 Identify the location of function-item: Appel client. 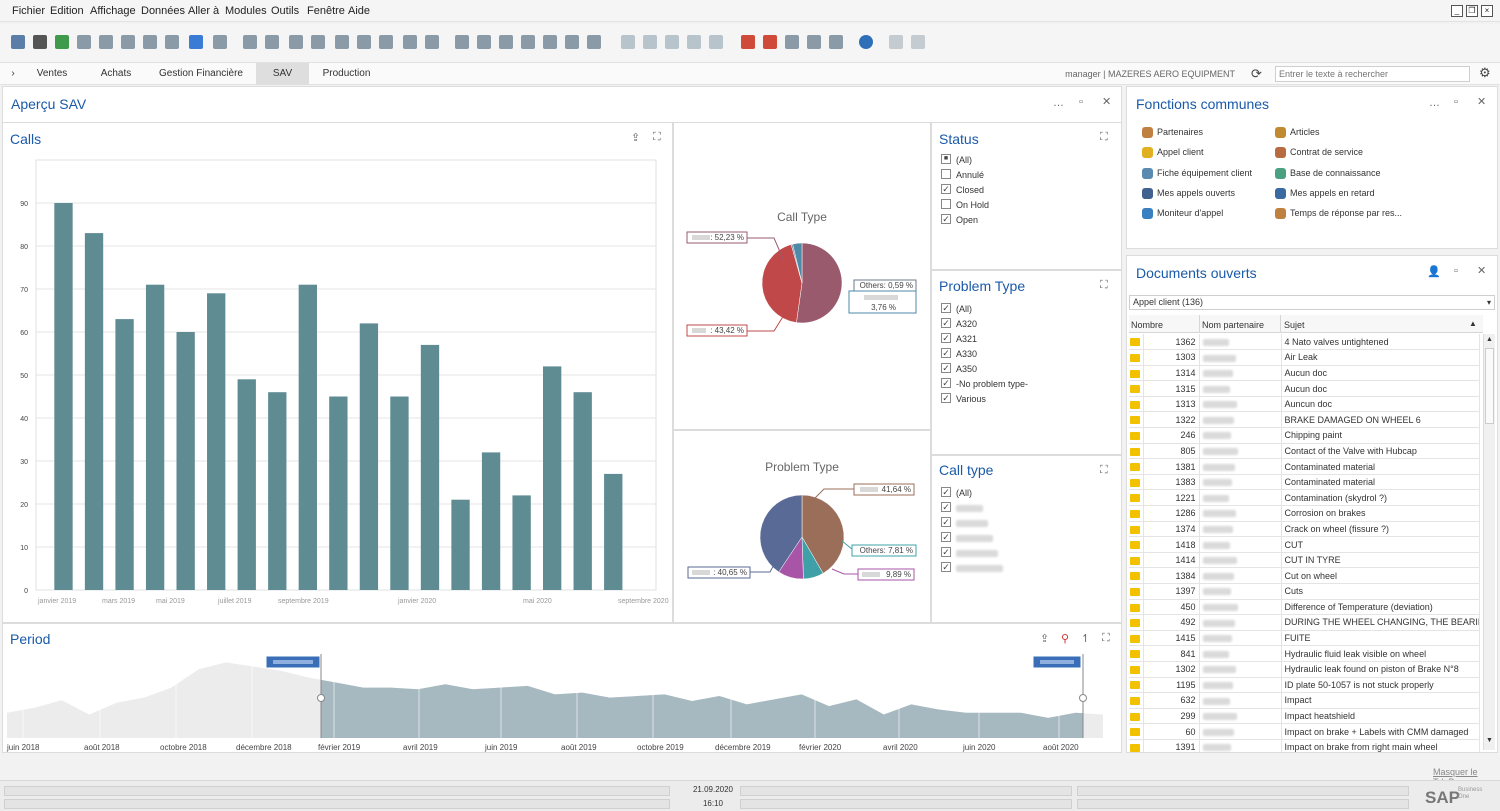
(1173, 153).